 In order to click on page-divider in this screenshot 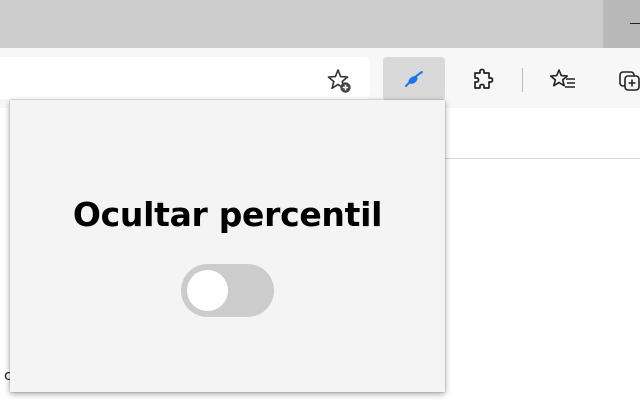, I will do `click(542, 158)`.